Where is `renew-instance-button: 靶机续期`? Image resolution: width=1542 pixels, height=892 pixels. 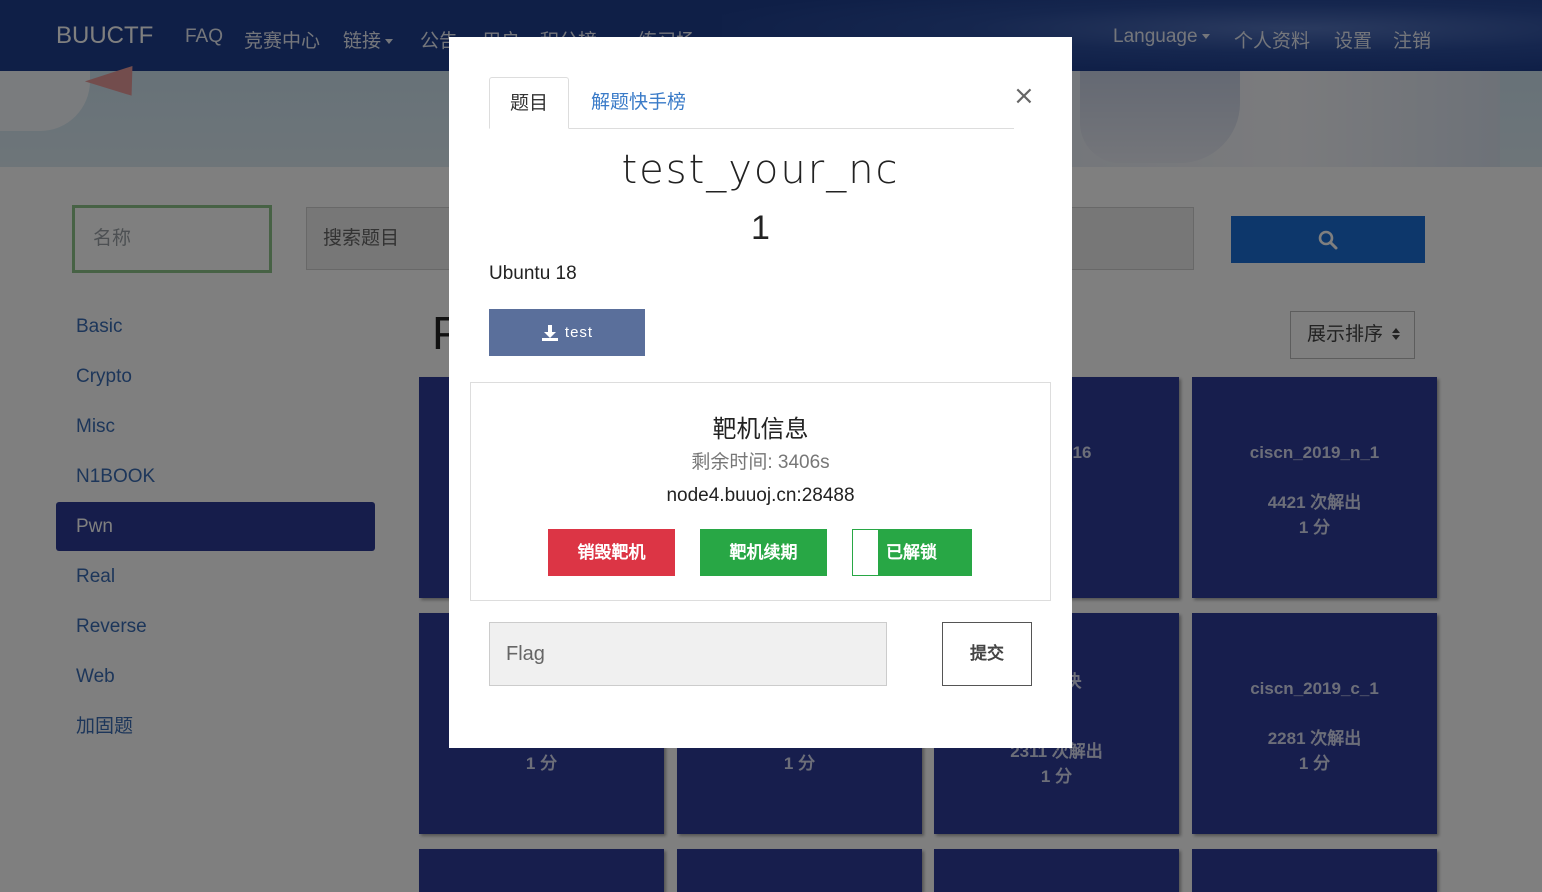 renew-instance-button: 靶机续期 is located at coordinates (763, 552).